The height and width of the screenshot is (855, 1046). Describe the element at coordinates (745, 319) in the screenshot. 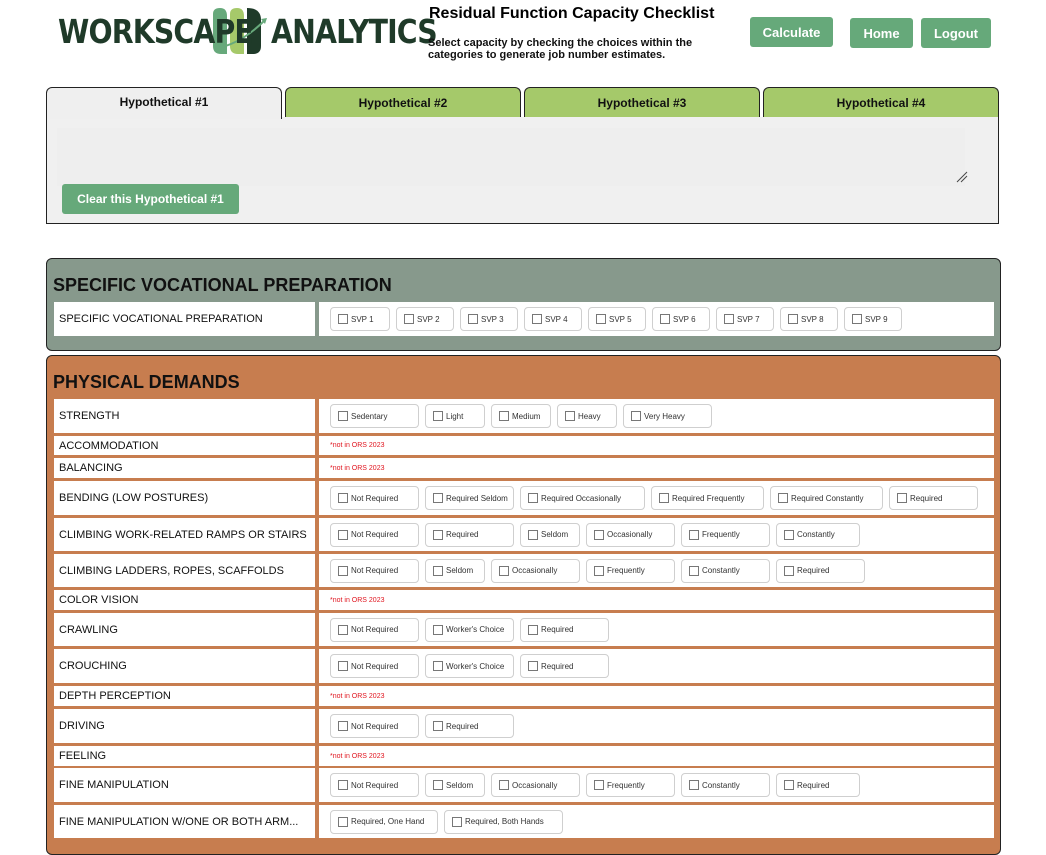

I see `option-svp-7: SVP 7` at that location.